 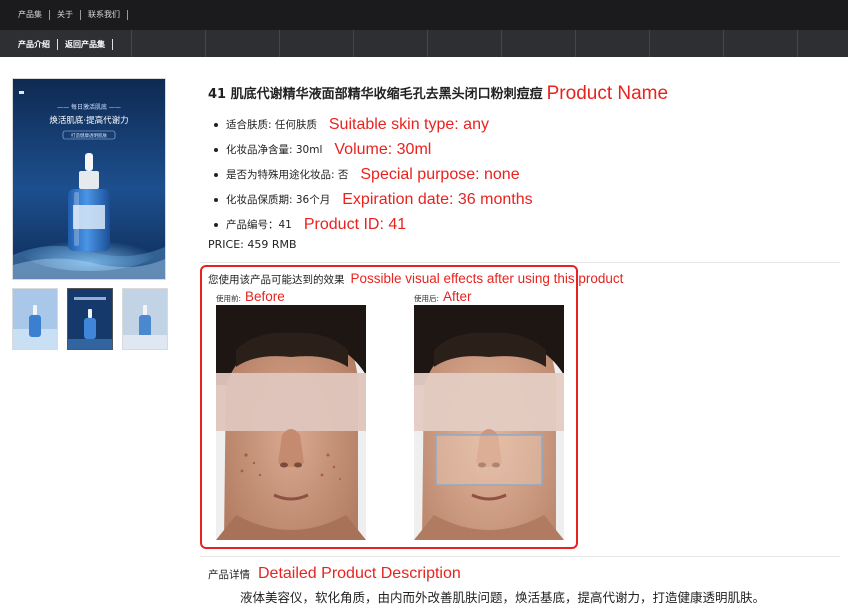 I want to click on spec-item: 化妆品净含量: 30ml Volume: 30ml, so click(x=373, y=149).